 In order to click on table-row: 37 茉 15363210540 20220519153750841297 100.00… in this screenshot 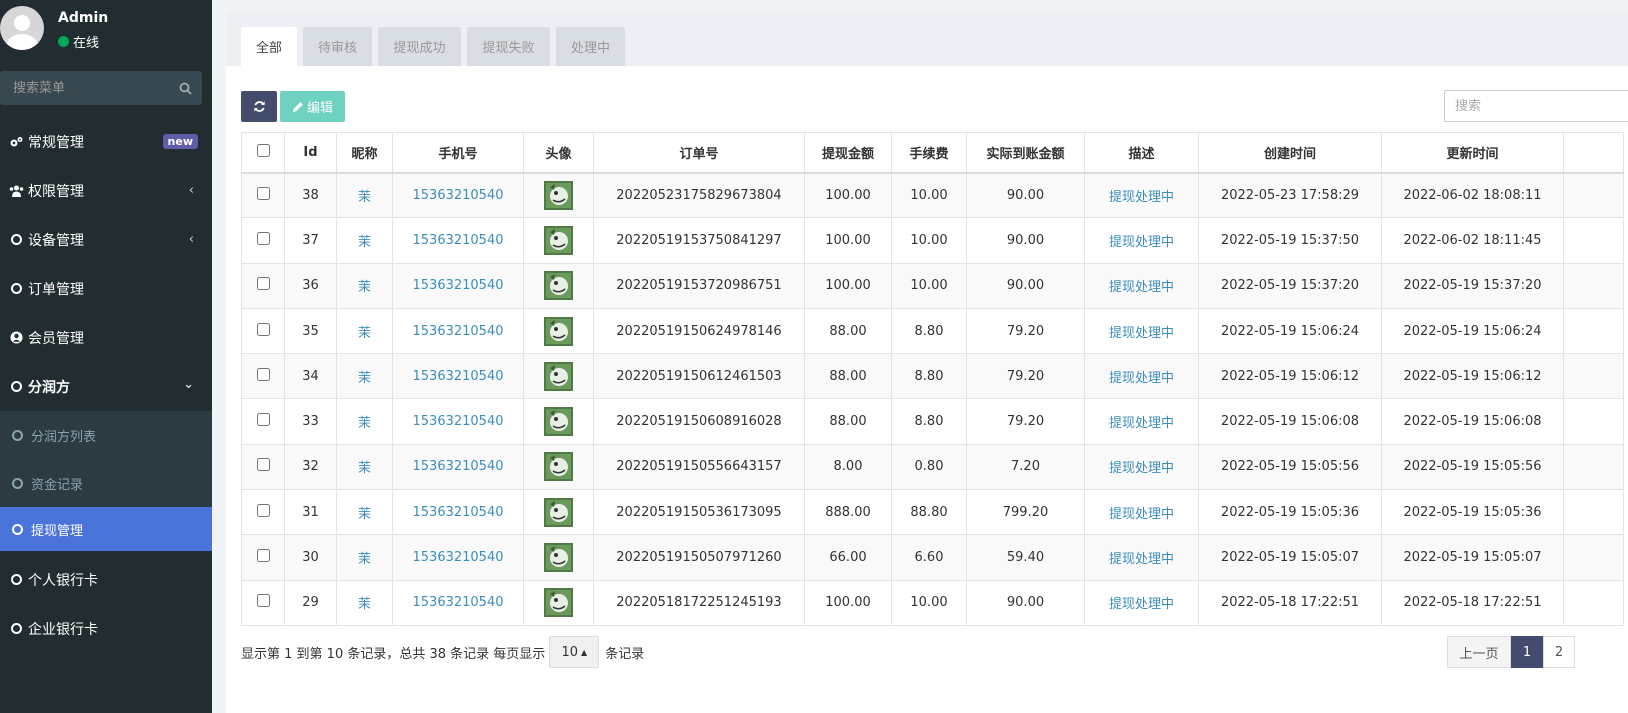, I will do `click(932, 240)`.